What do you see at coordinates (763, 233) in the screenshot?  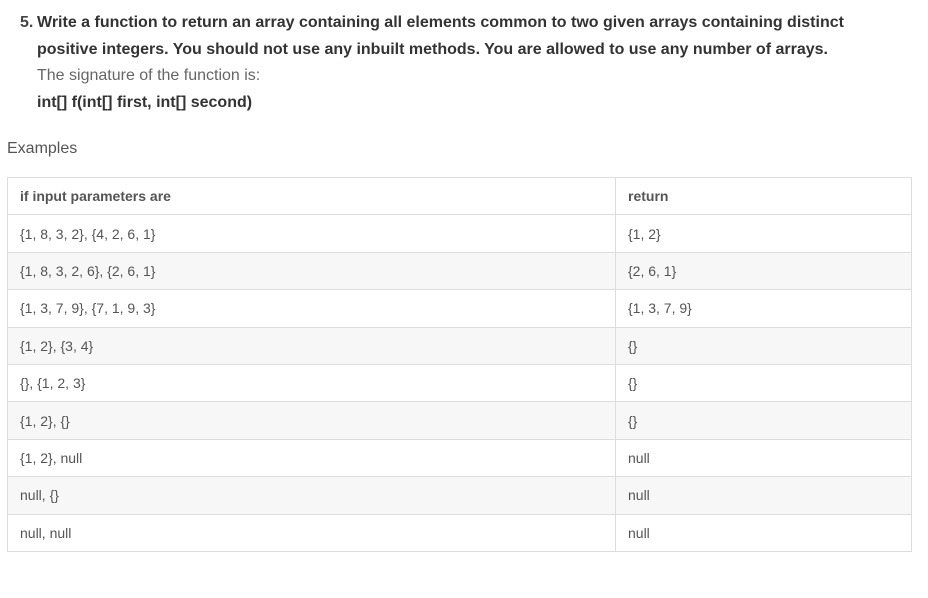 I see `return-cell: {1, 2}` at bounding box center [763, 233].